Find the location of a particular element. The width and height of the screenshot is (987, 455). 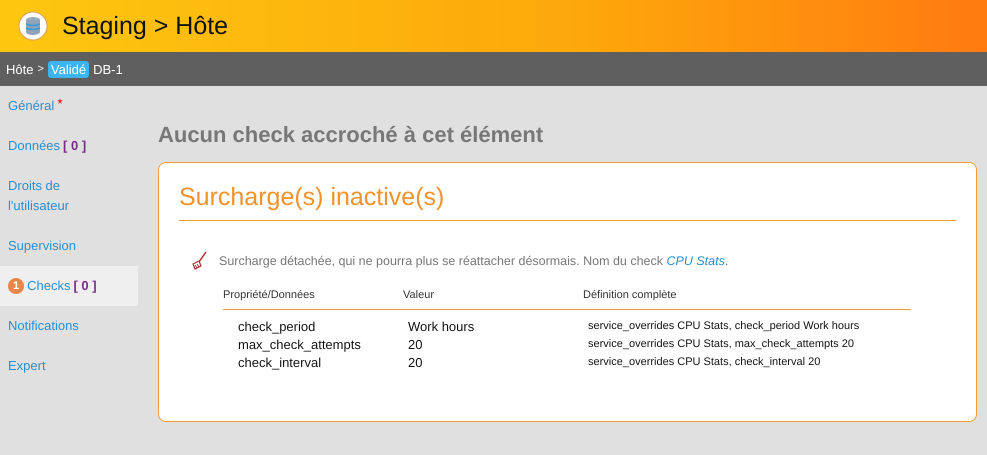

database-icon is located at coordinates (33, 26).